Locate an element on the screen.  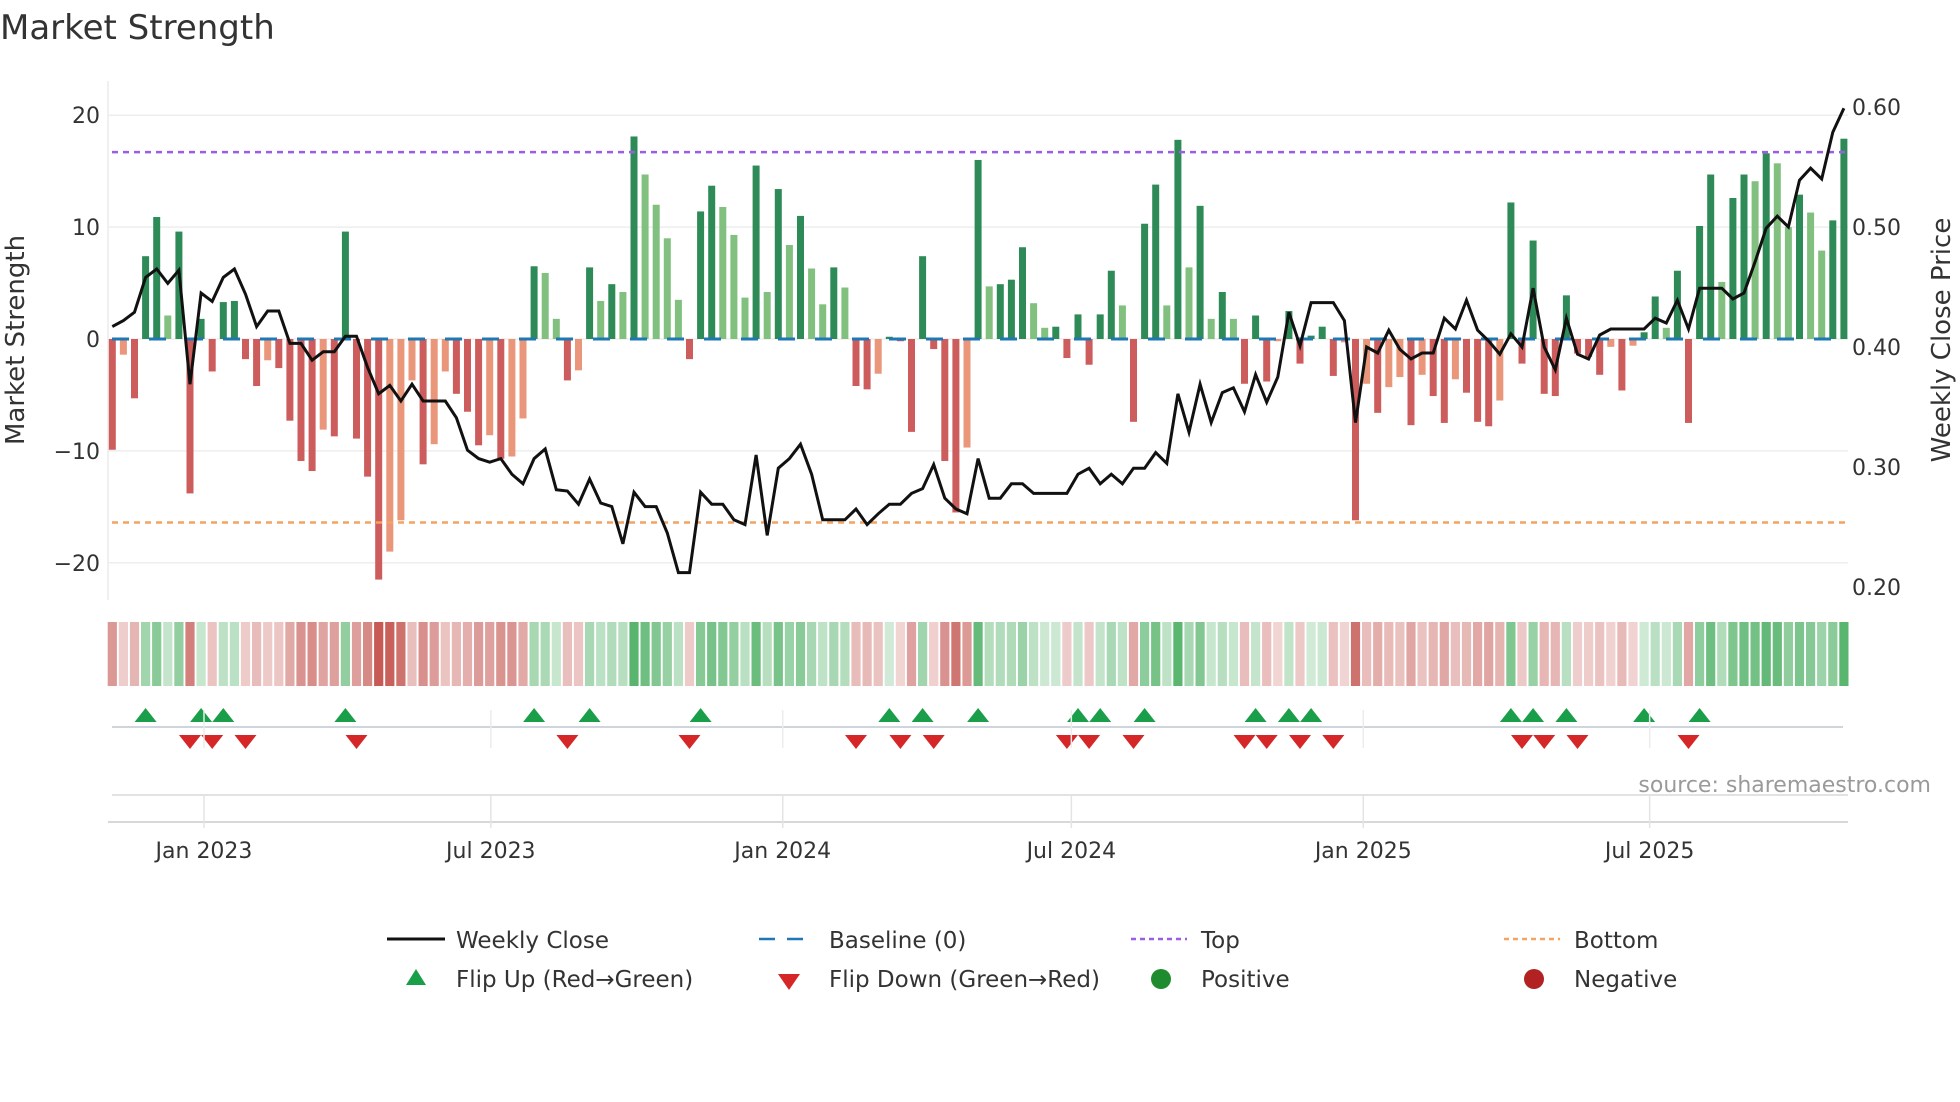
right-y-ticks: 0.60 0.50 0.40 0.30 0.20 is located at coordinates (1876, 348).